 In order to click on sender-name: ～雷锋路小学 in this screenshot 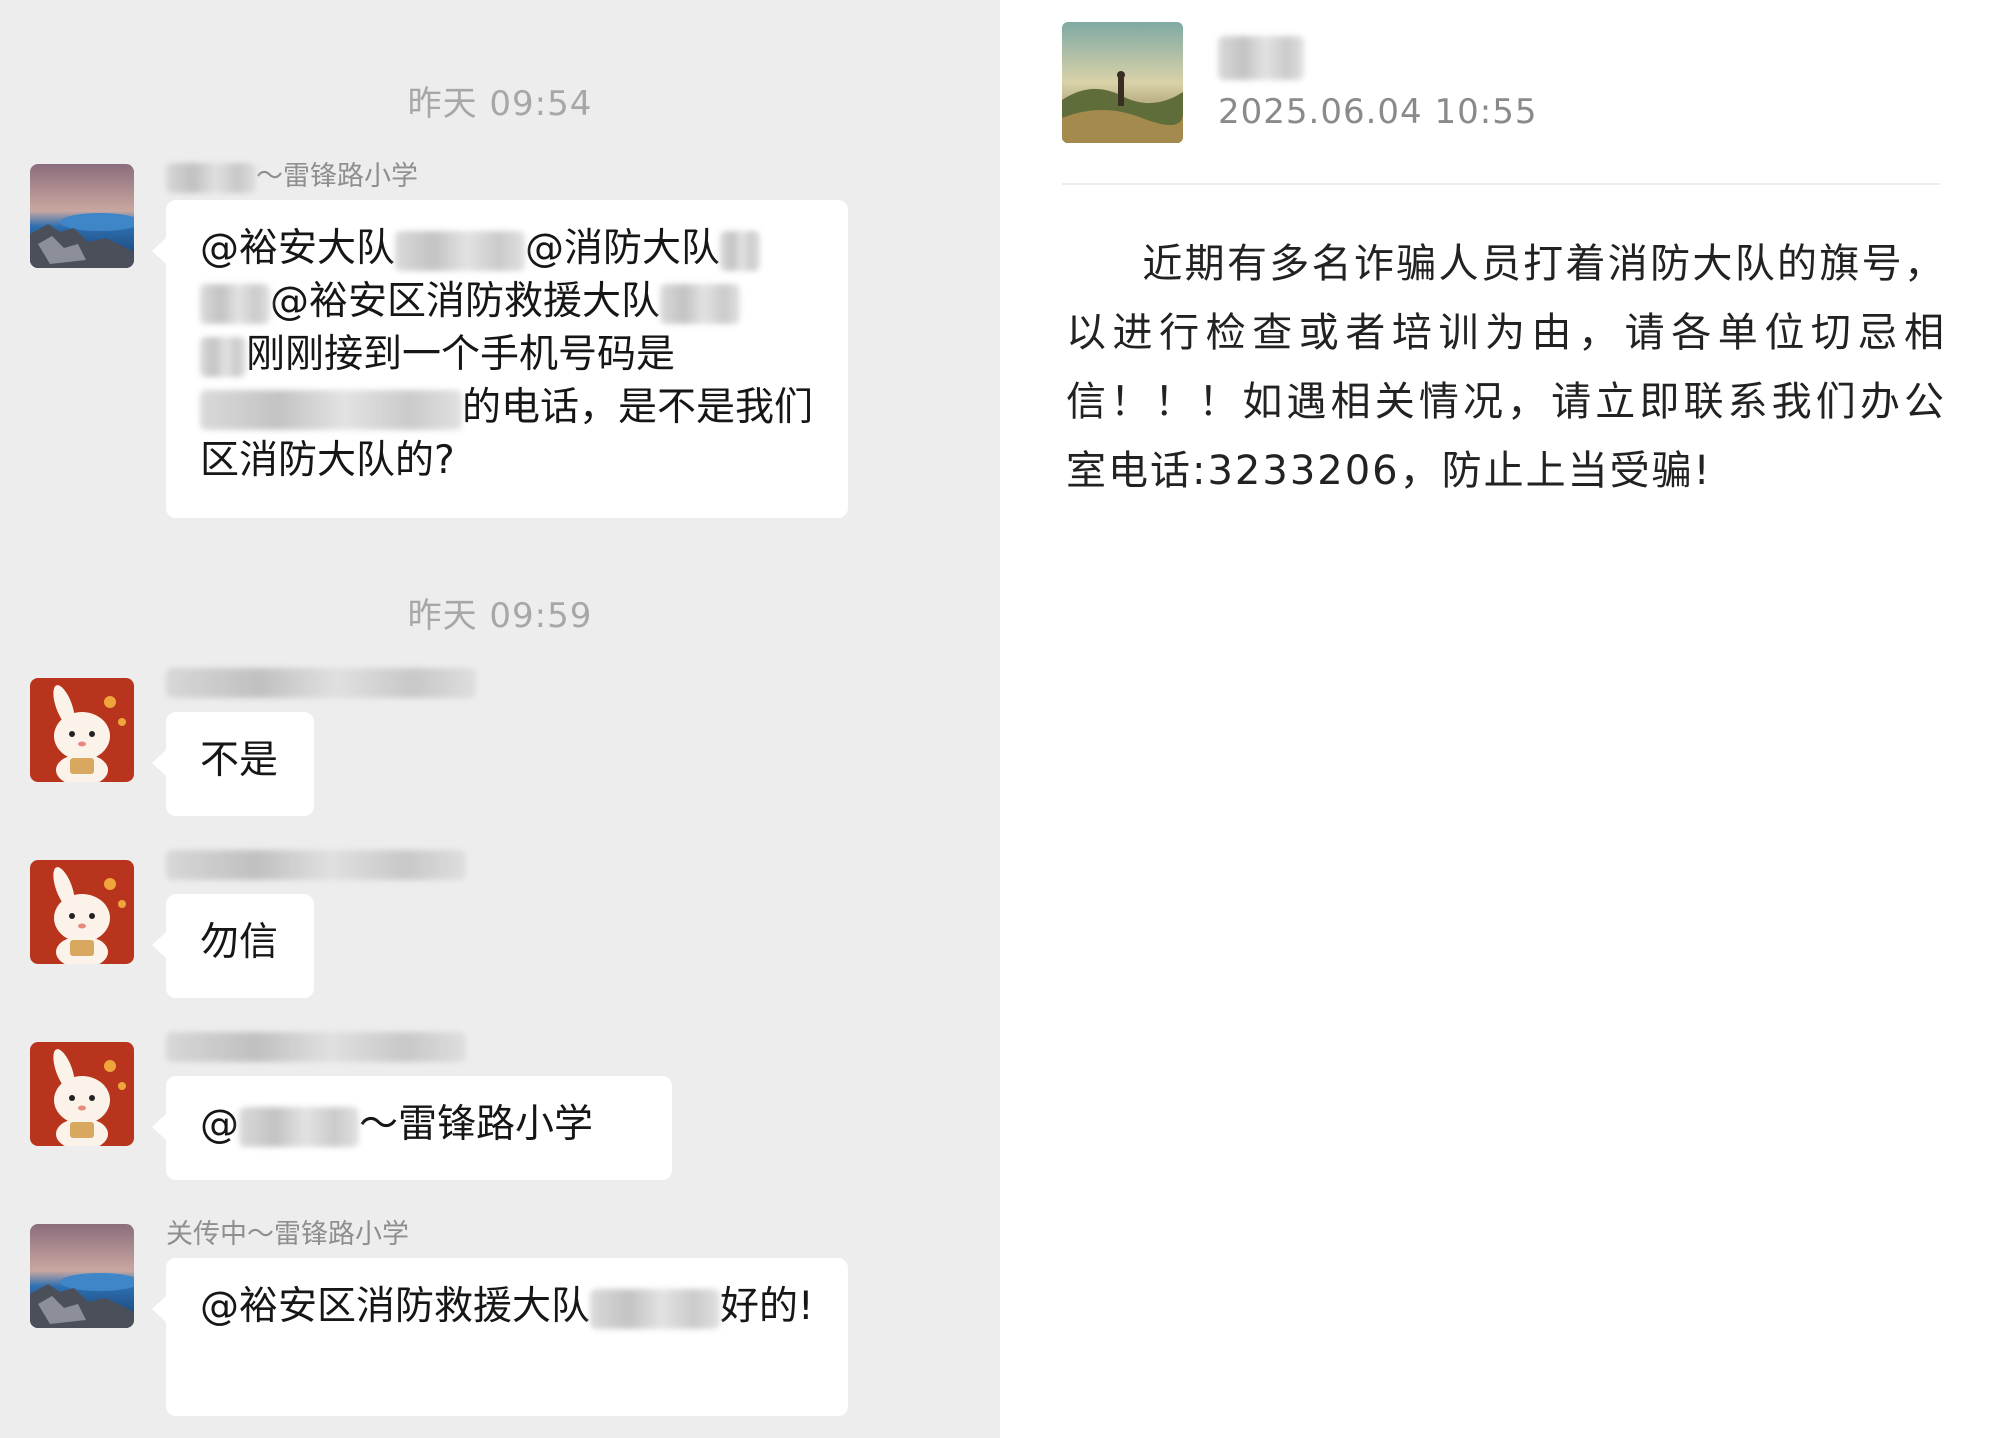, I will do `click(292, 173)`.